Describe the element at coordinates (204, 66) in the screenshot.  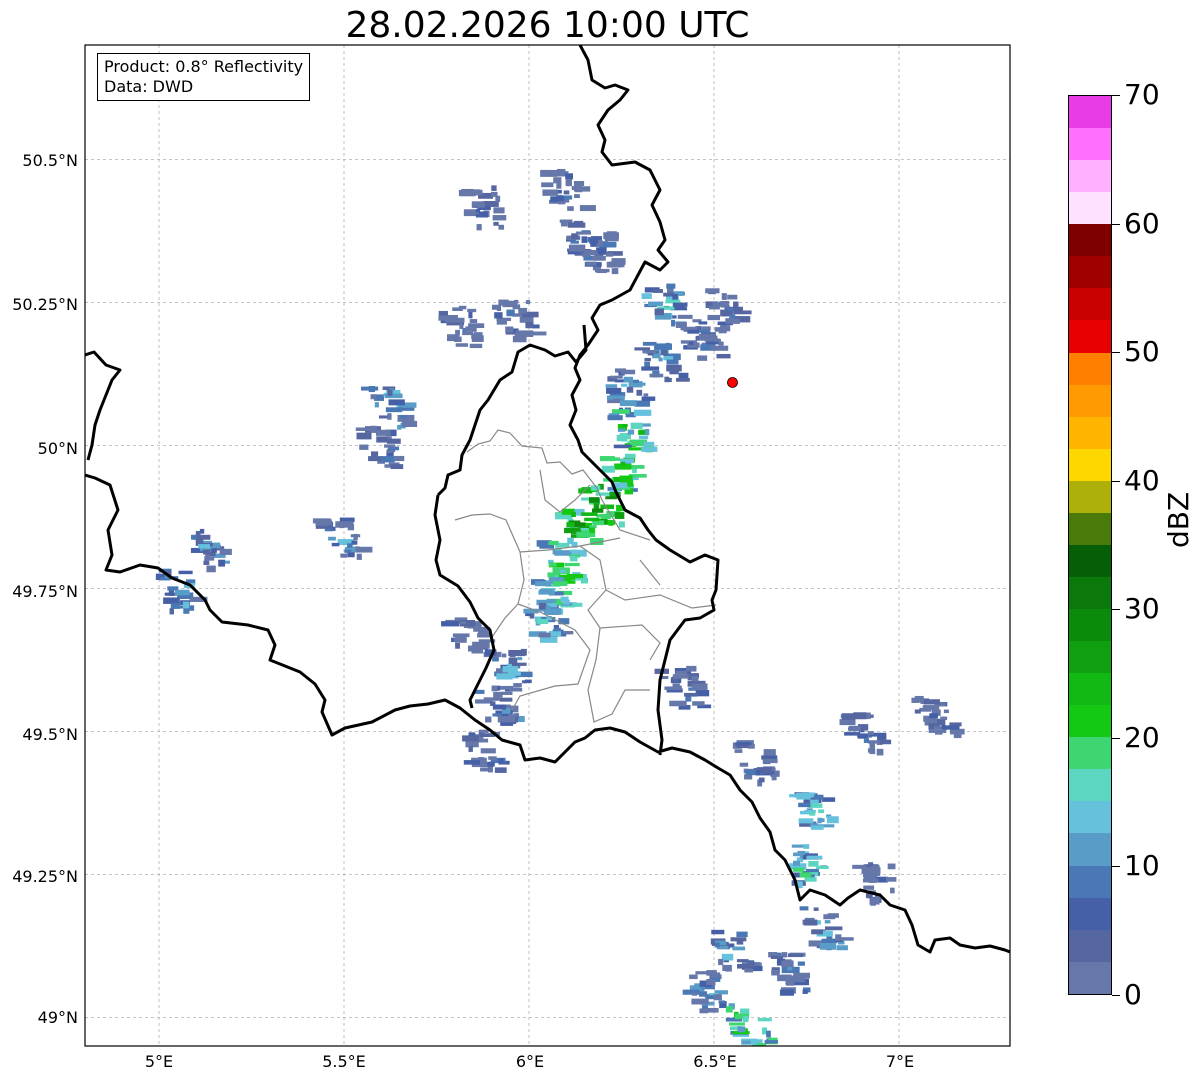
I see `product-label: Product: 0.8° Reflectivity` at that location.